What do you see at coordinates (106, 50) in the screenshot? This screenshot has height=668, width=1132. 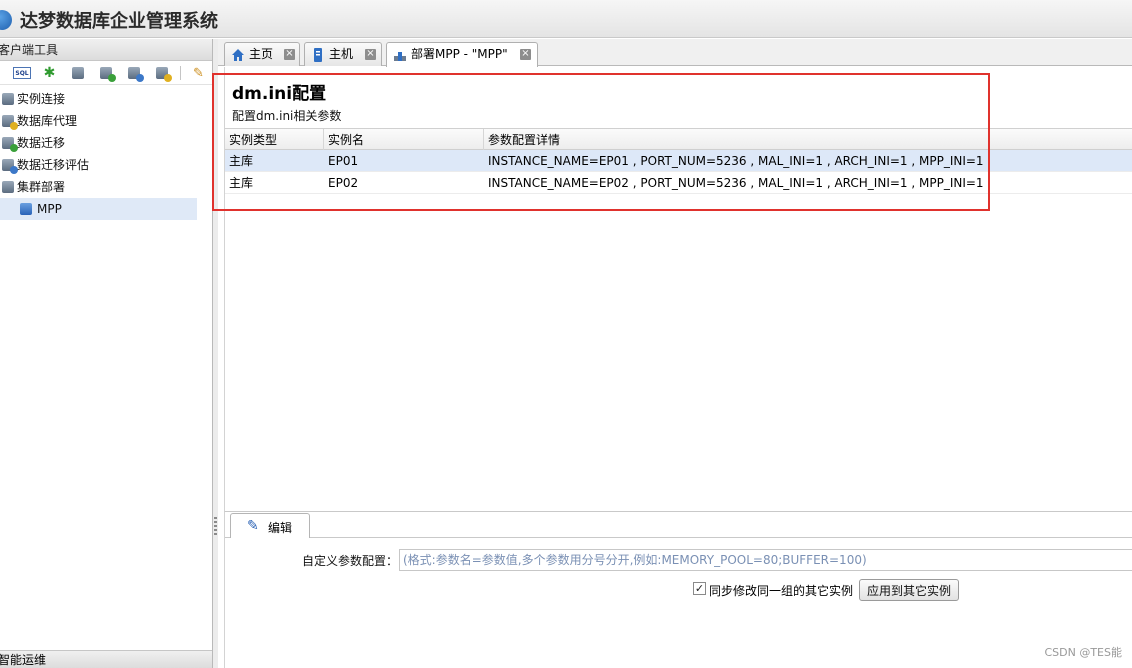 I see `client-tools-header: 客户端工具` at bounding box center [106, 50].